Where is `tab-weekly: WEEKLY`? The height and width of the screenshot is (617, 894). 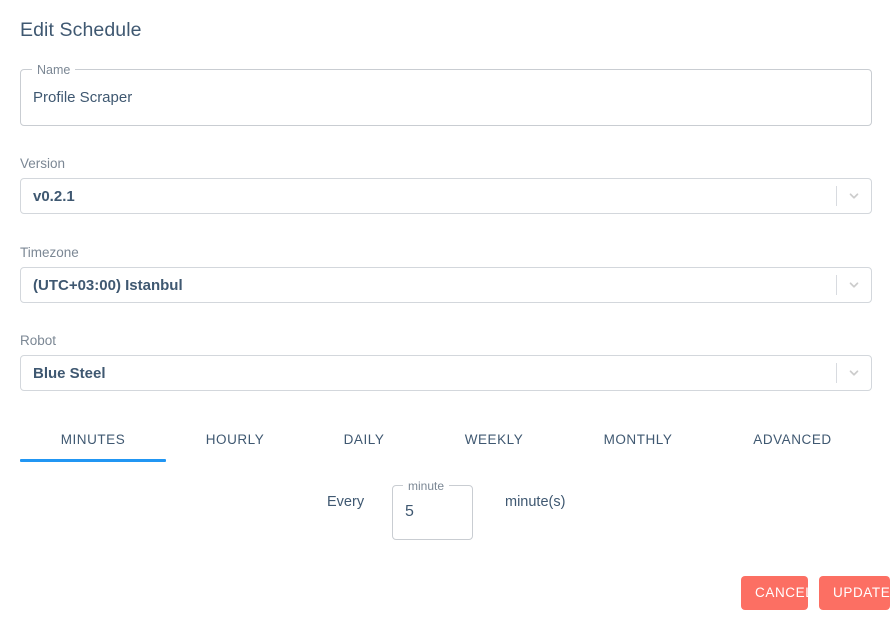 tab-weekly: WEEKLY is located at coordinates (494, 445).